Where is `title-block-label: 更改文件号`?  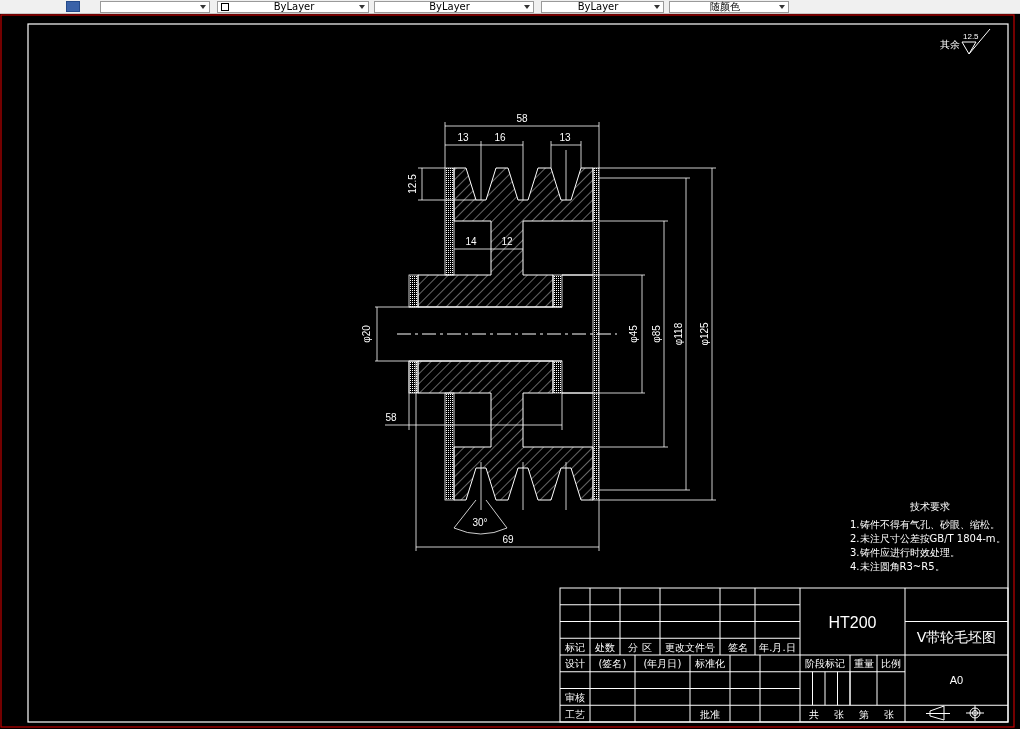 title-block-label: 更改文件号 is located at coordinates (690, 647).